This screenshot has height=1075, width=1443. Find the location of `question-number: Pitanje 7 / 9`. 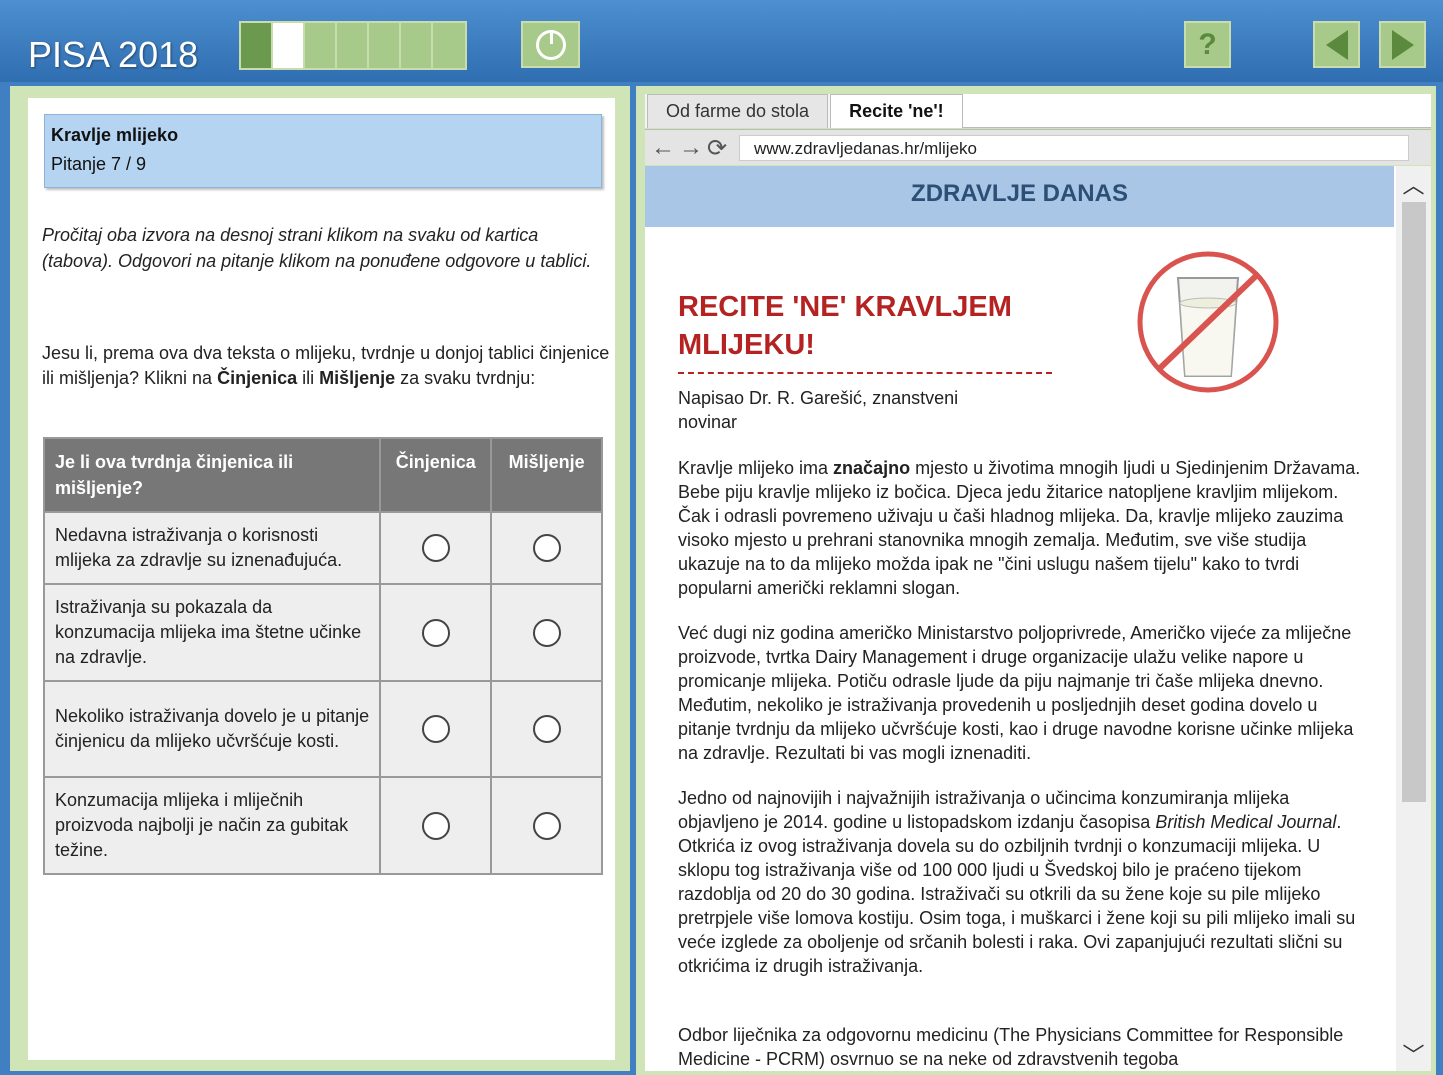

question-number: Pitanje 7 / 9 is located at coordinates (99, 164).